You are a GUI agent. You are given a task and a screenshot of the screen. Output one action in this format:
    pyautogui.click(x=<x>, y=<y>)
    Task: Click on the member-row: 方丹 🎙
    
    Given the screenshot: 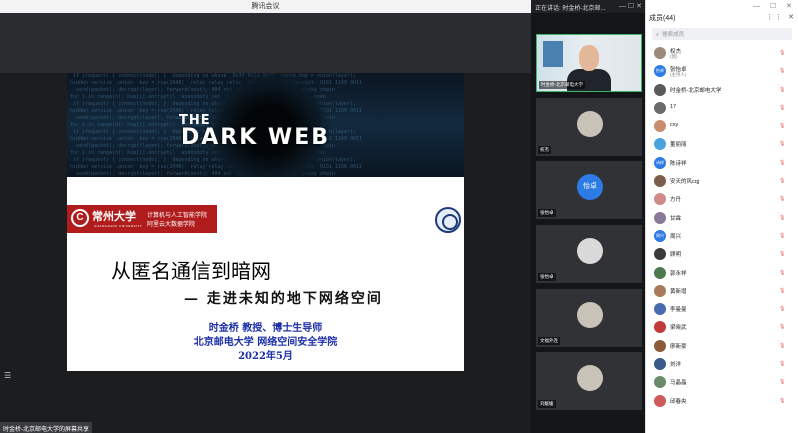 What is the action you would take?
    pyautogui.click(x=722, y=200)
    